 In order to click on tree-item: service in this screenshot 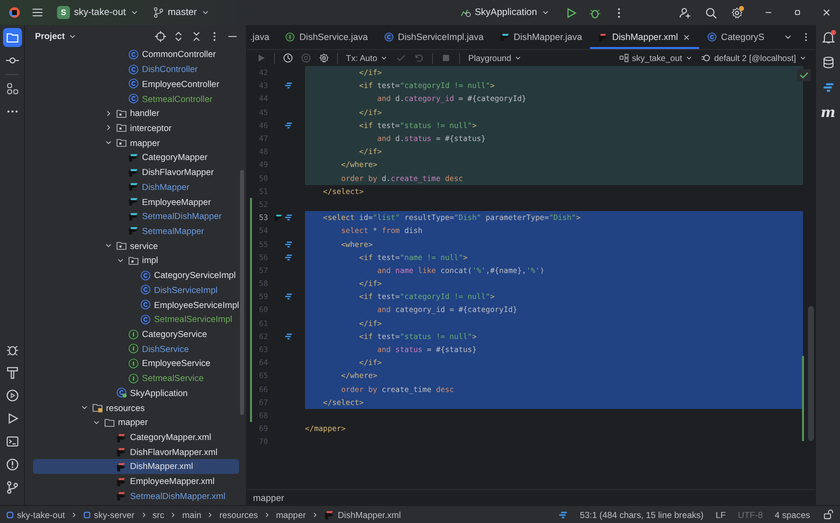, I will do `click(136, 246)`.